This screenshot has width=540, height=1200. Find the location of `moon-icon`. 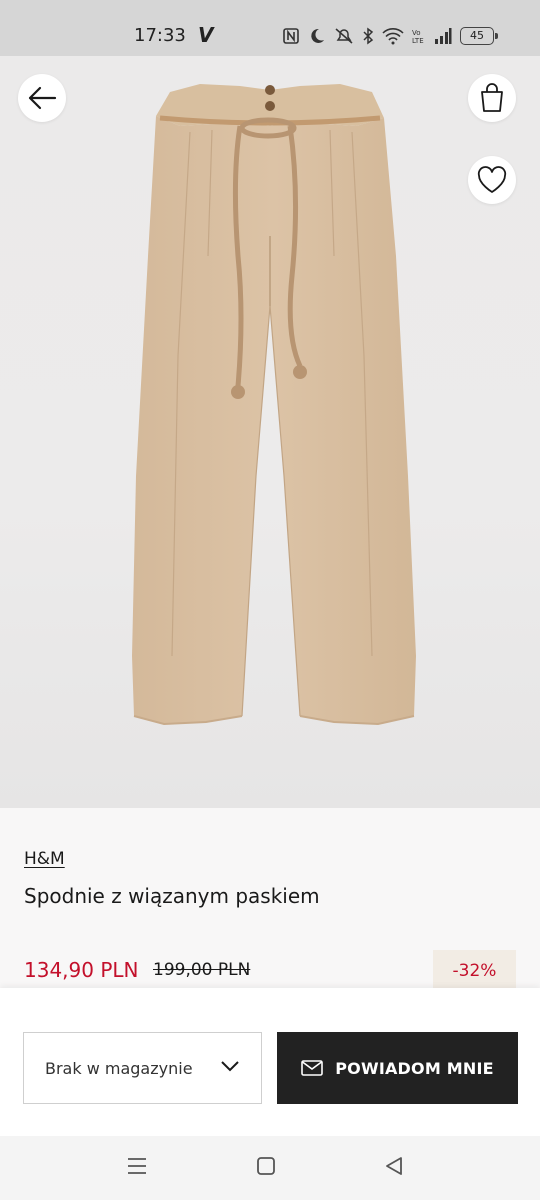

moon-icon is located at coordinates (317, 35).